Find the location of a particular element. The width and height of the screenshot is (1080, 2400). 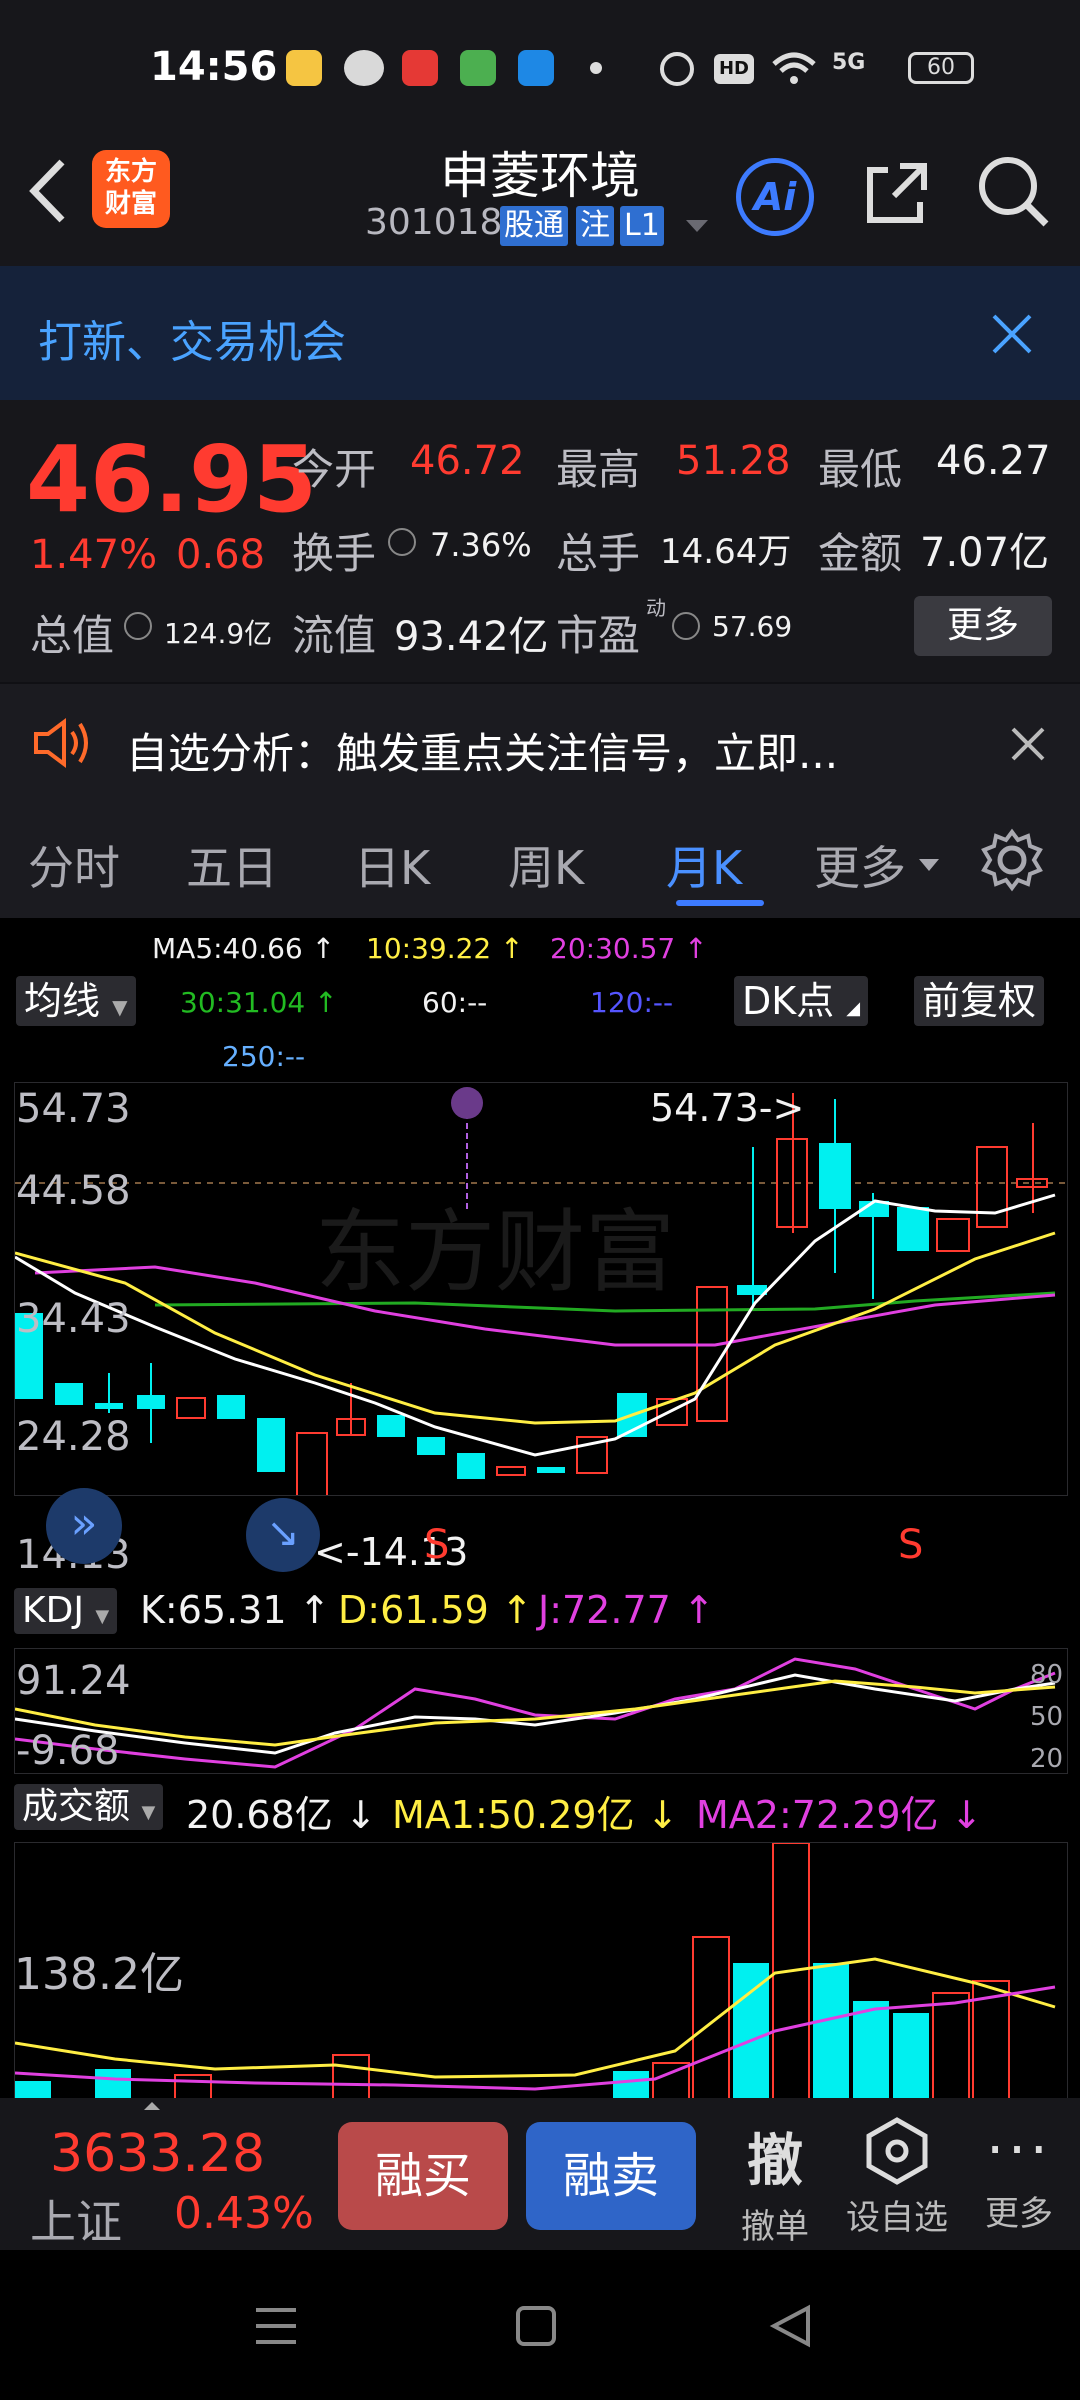

volume-selector-button: 成交额 ▼ is located at coordinates (89, 1807).